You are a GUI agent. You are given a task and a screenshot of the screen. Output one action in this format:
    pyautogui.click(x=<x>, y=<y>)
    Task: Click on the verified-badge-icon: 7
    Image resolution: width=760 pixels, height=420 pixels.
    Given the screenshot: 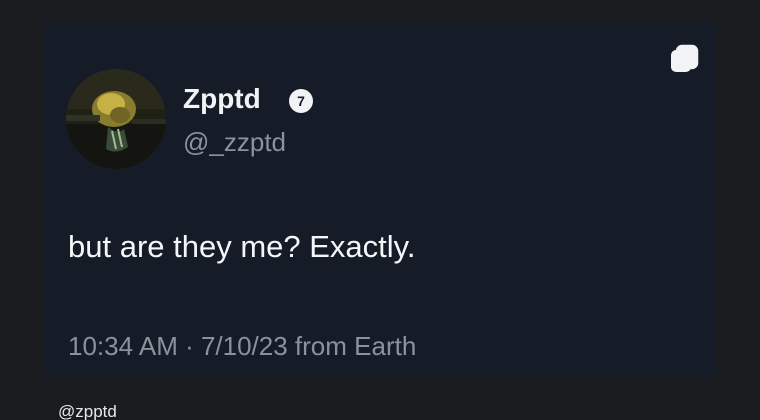 What is the action you would take?
    pyautogui.click(x=301, y=101)
    